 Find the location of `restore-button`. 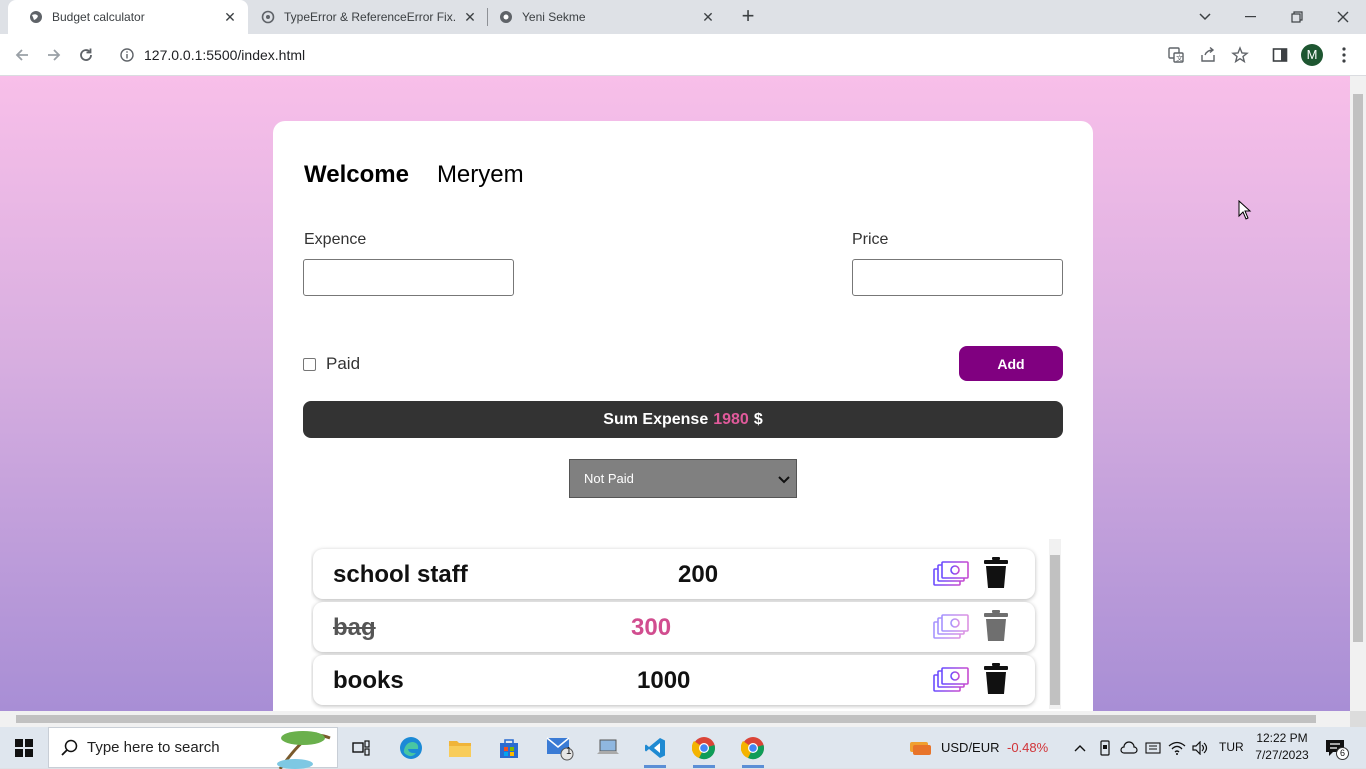

restore-button is located at coordinates (1297, 17).